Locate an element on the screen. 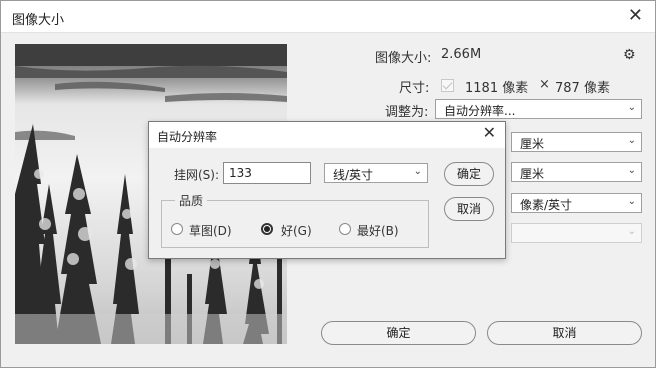  title-bar: 图像大小 ✕ is located at coordinates (328, 17).